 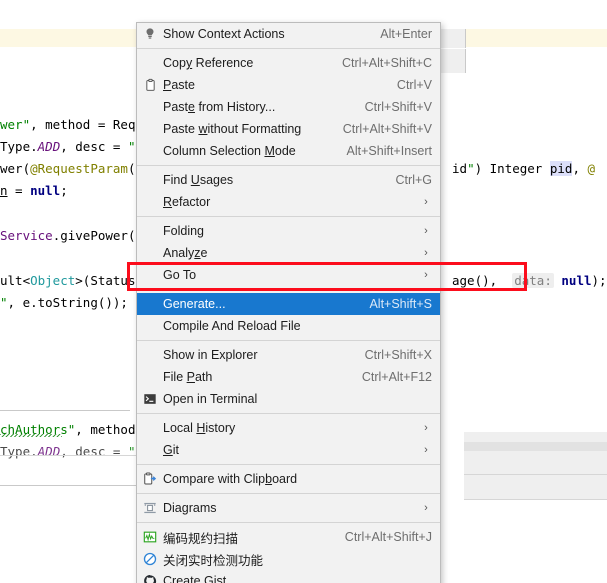 I want to click on lightbulb-icon, so click(x=150, y=34).